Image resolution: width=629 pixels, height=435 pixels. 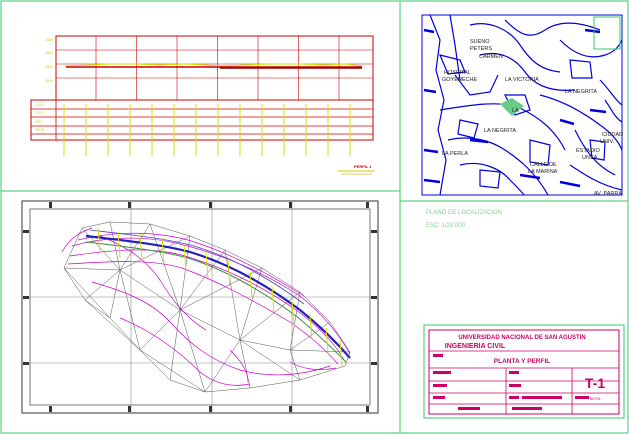 I want to click on map-label-univ: UNIV., so click(x=607, y=142).